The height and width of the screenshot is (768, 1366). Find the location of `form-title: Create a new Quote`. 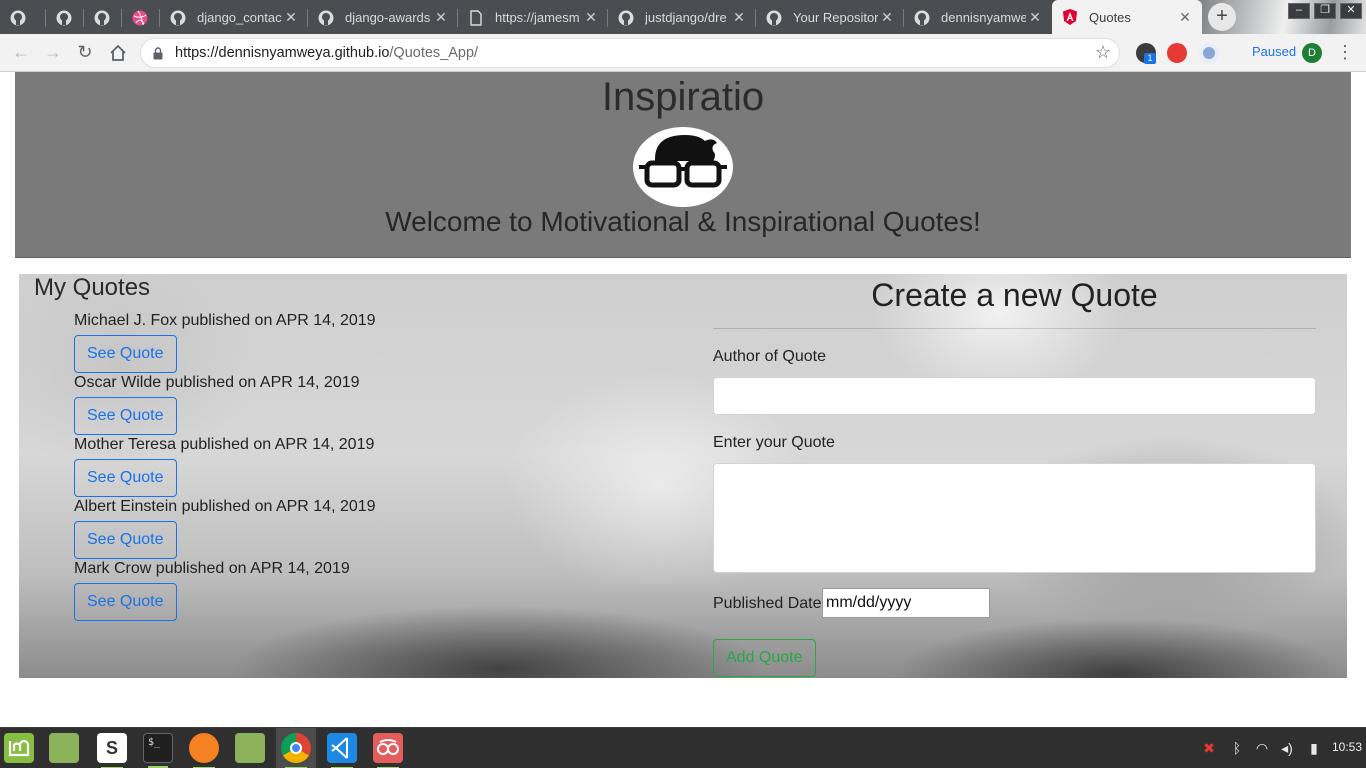

form-title: Create a new Quote is located at coordinates (1014, 295).